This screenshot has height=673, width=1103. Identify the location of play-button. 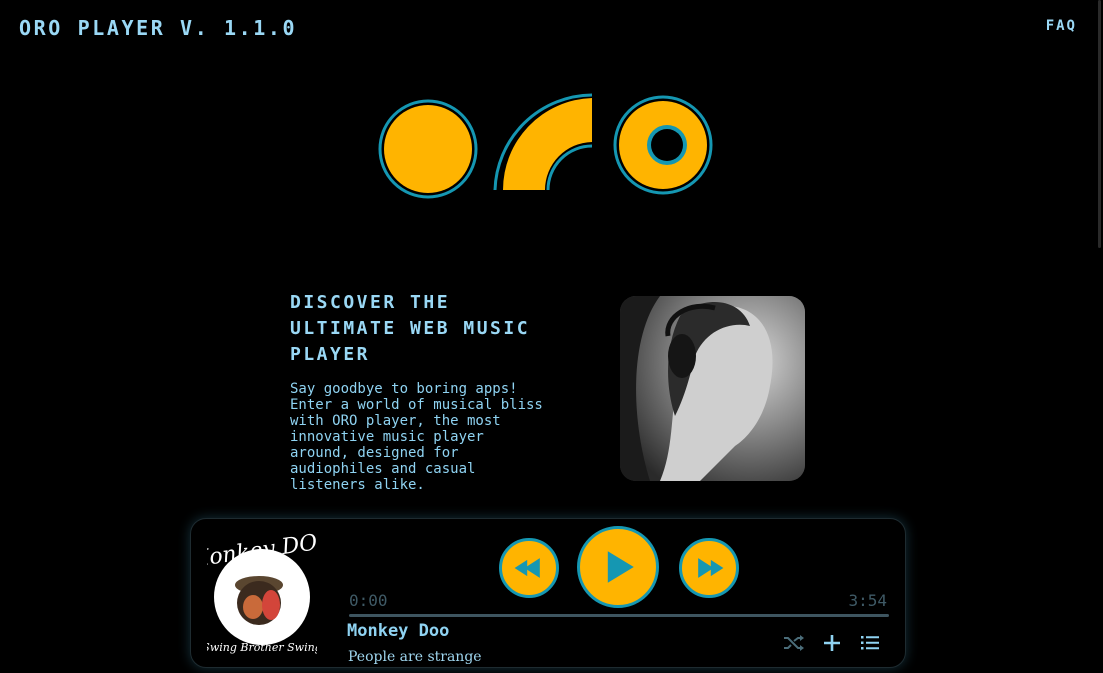
(618, 567).